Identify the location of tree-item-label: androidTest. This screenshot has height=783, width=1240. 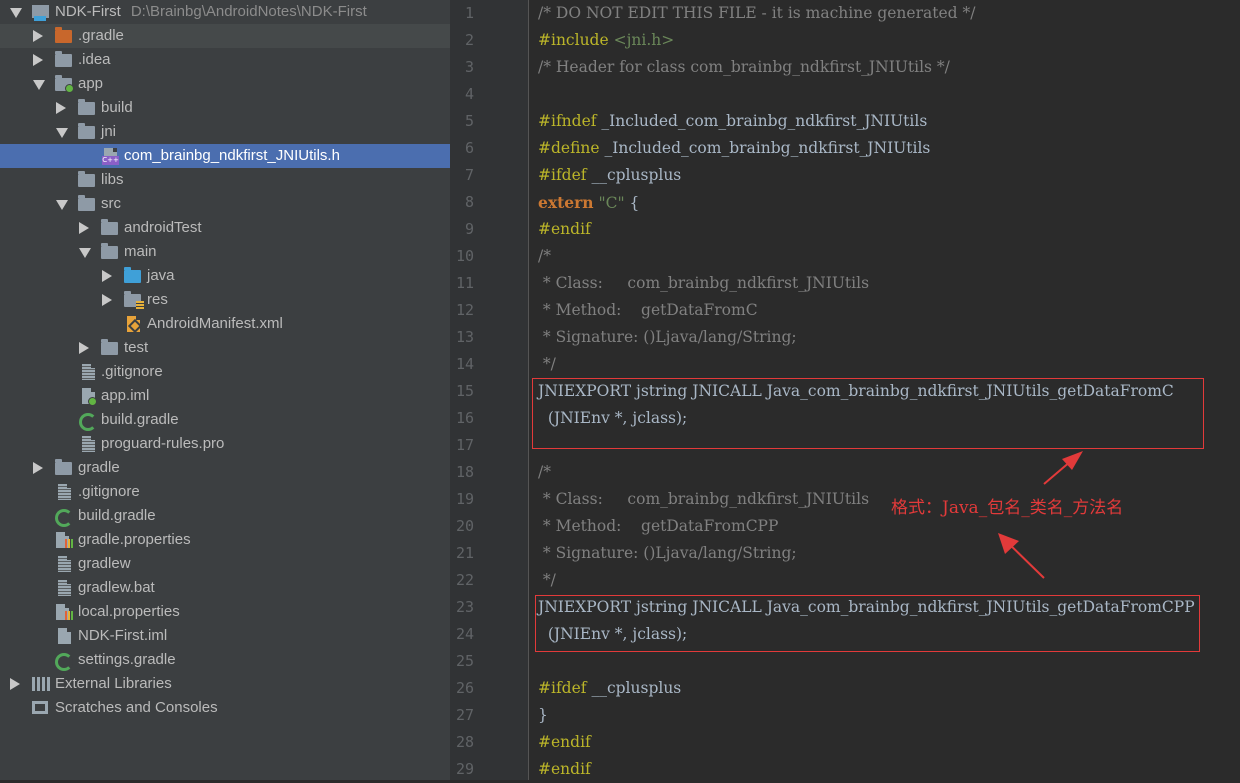
(163, 227).